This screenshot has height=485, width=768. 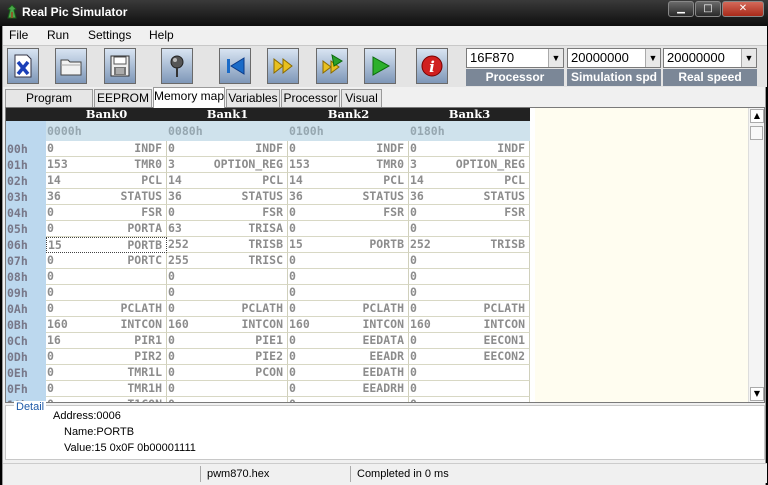 What do you see at coordinates (757, 394) in the screenshot?
I see `scroll-down-icon: ▼` at bounding box center [757, 394].